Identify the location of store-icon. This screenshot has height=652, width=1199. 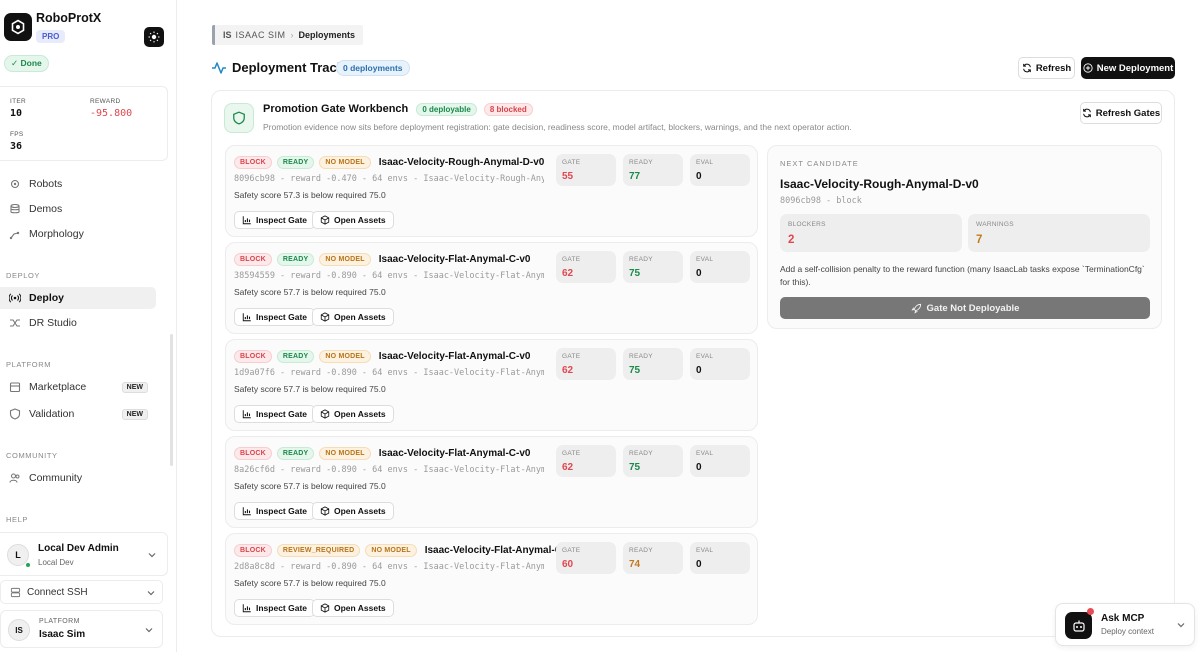
(15, 387).